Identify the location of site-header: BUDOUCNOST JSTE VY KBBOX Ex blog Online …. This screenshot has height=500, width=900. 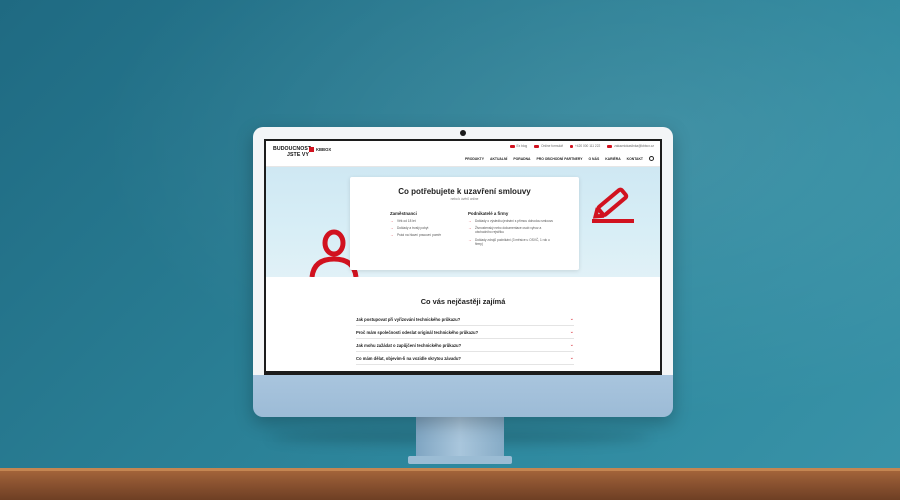
(463, 154).